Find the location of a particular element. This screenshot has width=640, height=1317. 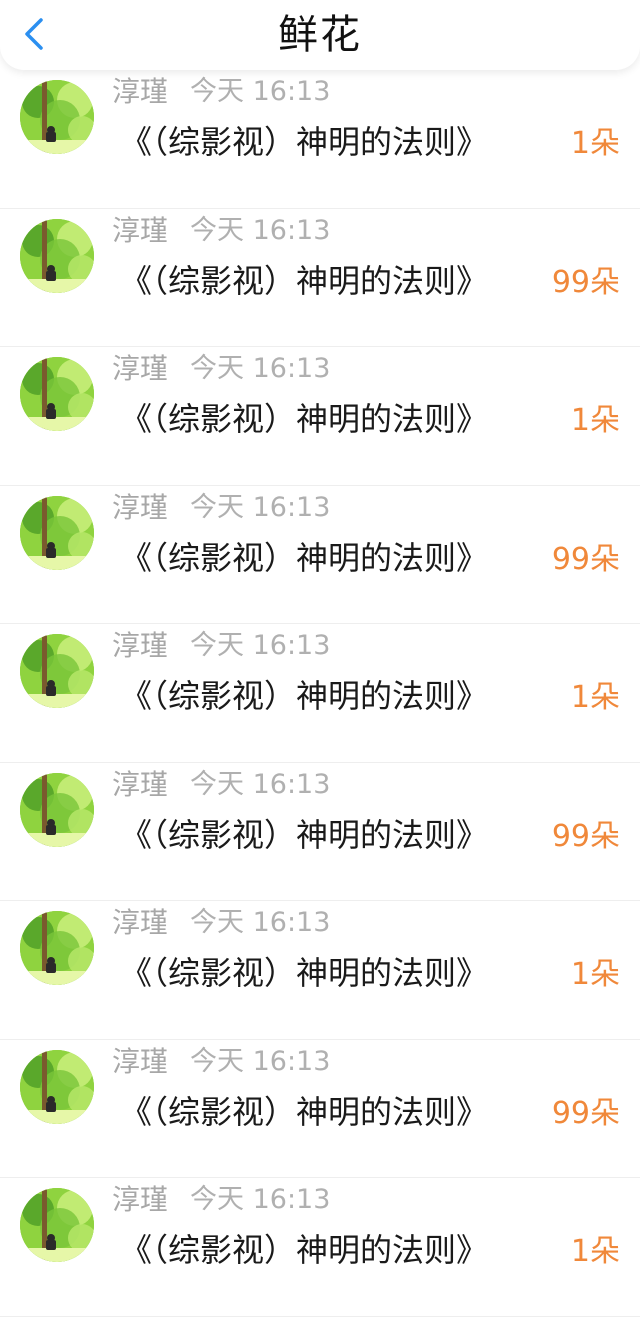

top-bar: 鲜花 is located at coordinates (320, 35).